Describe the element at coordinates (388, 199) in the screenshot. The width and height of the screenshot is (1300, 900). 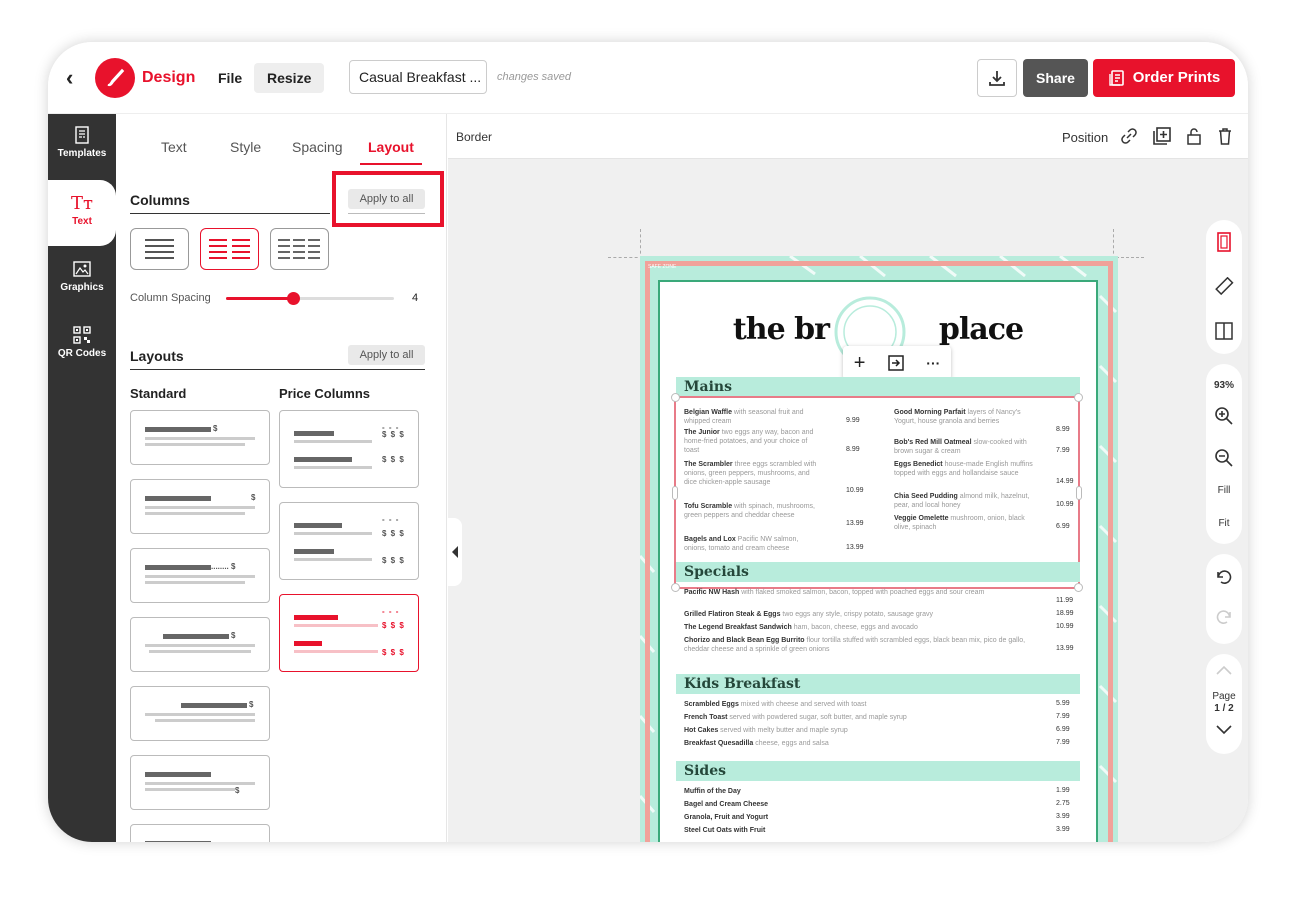
I see `highlight-box` at that location.